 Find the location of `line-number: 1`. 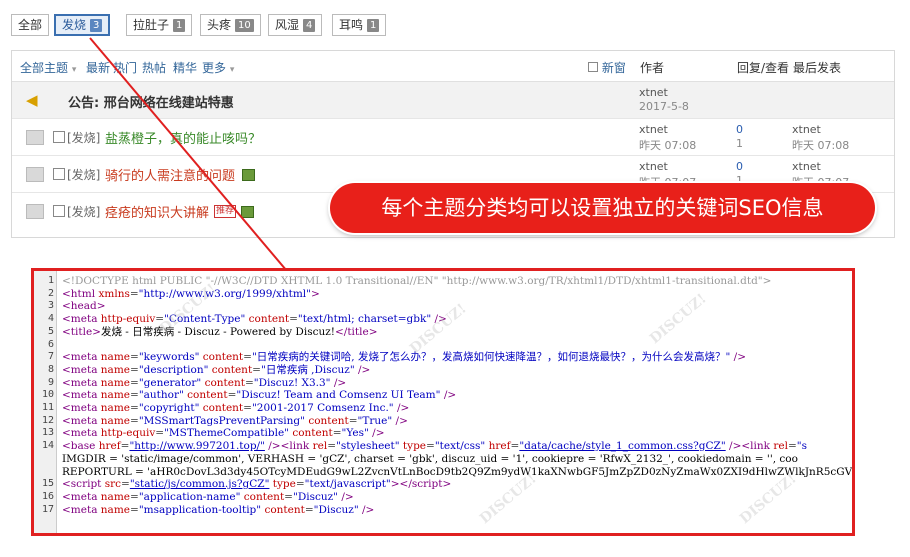

line-number: 1 is located at coordinates (50, 280).